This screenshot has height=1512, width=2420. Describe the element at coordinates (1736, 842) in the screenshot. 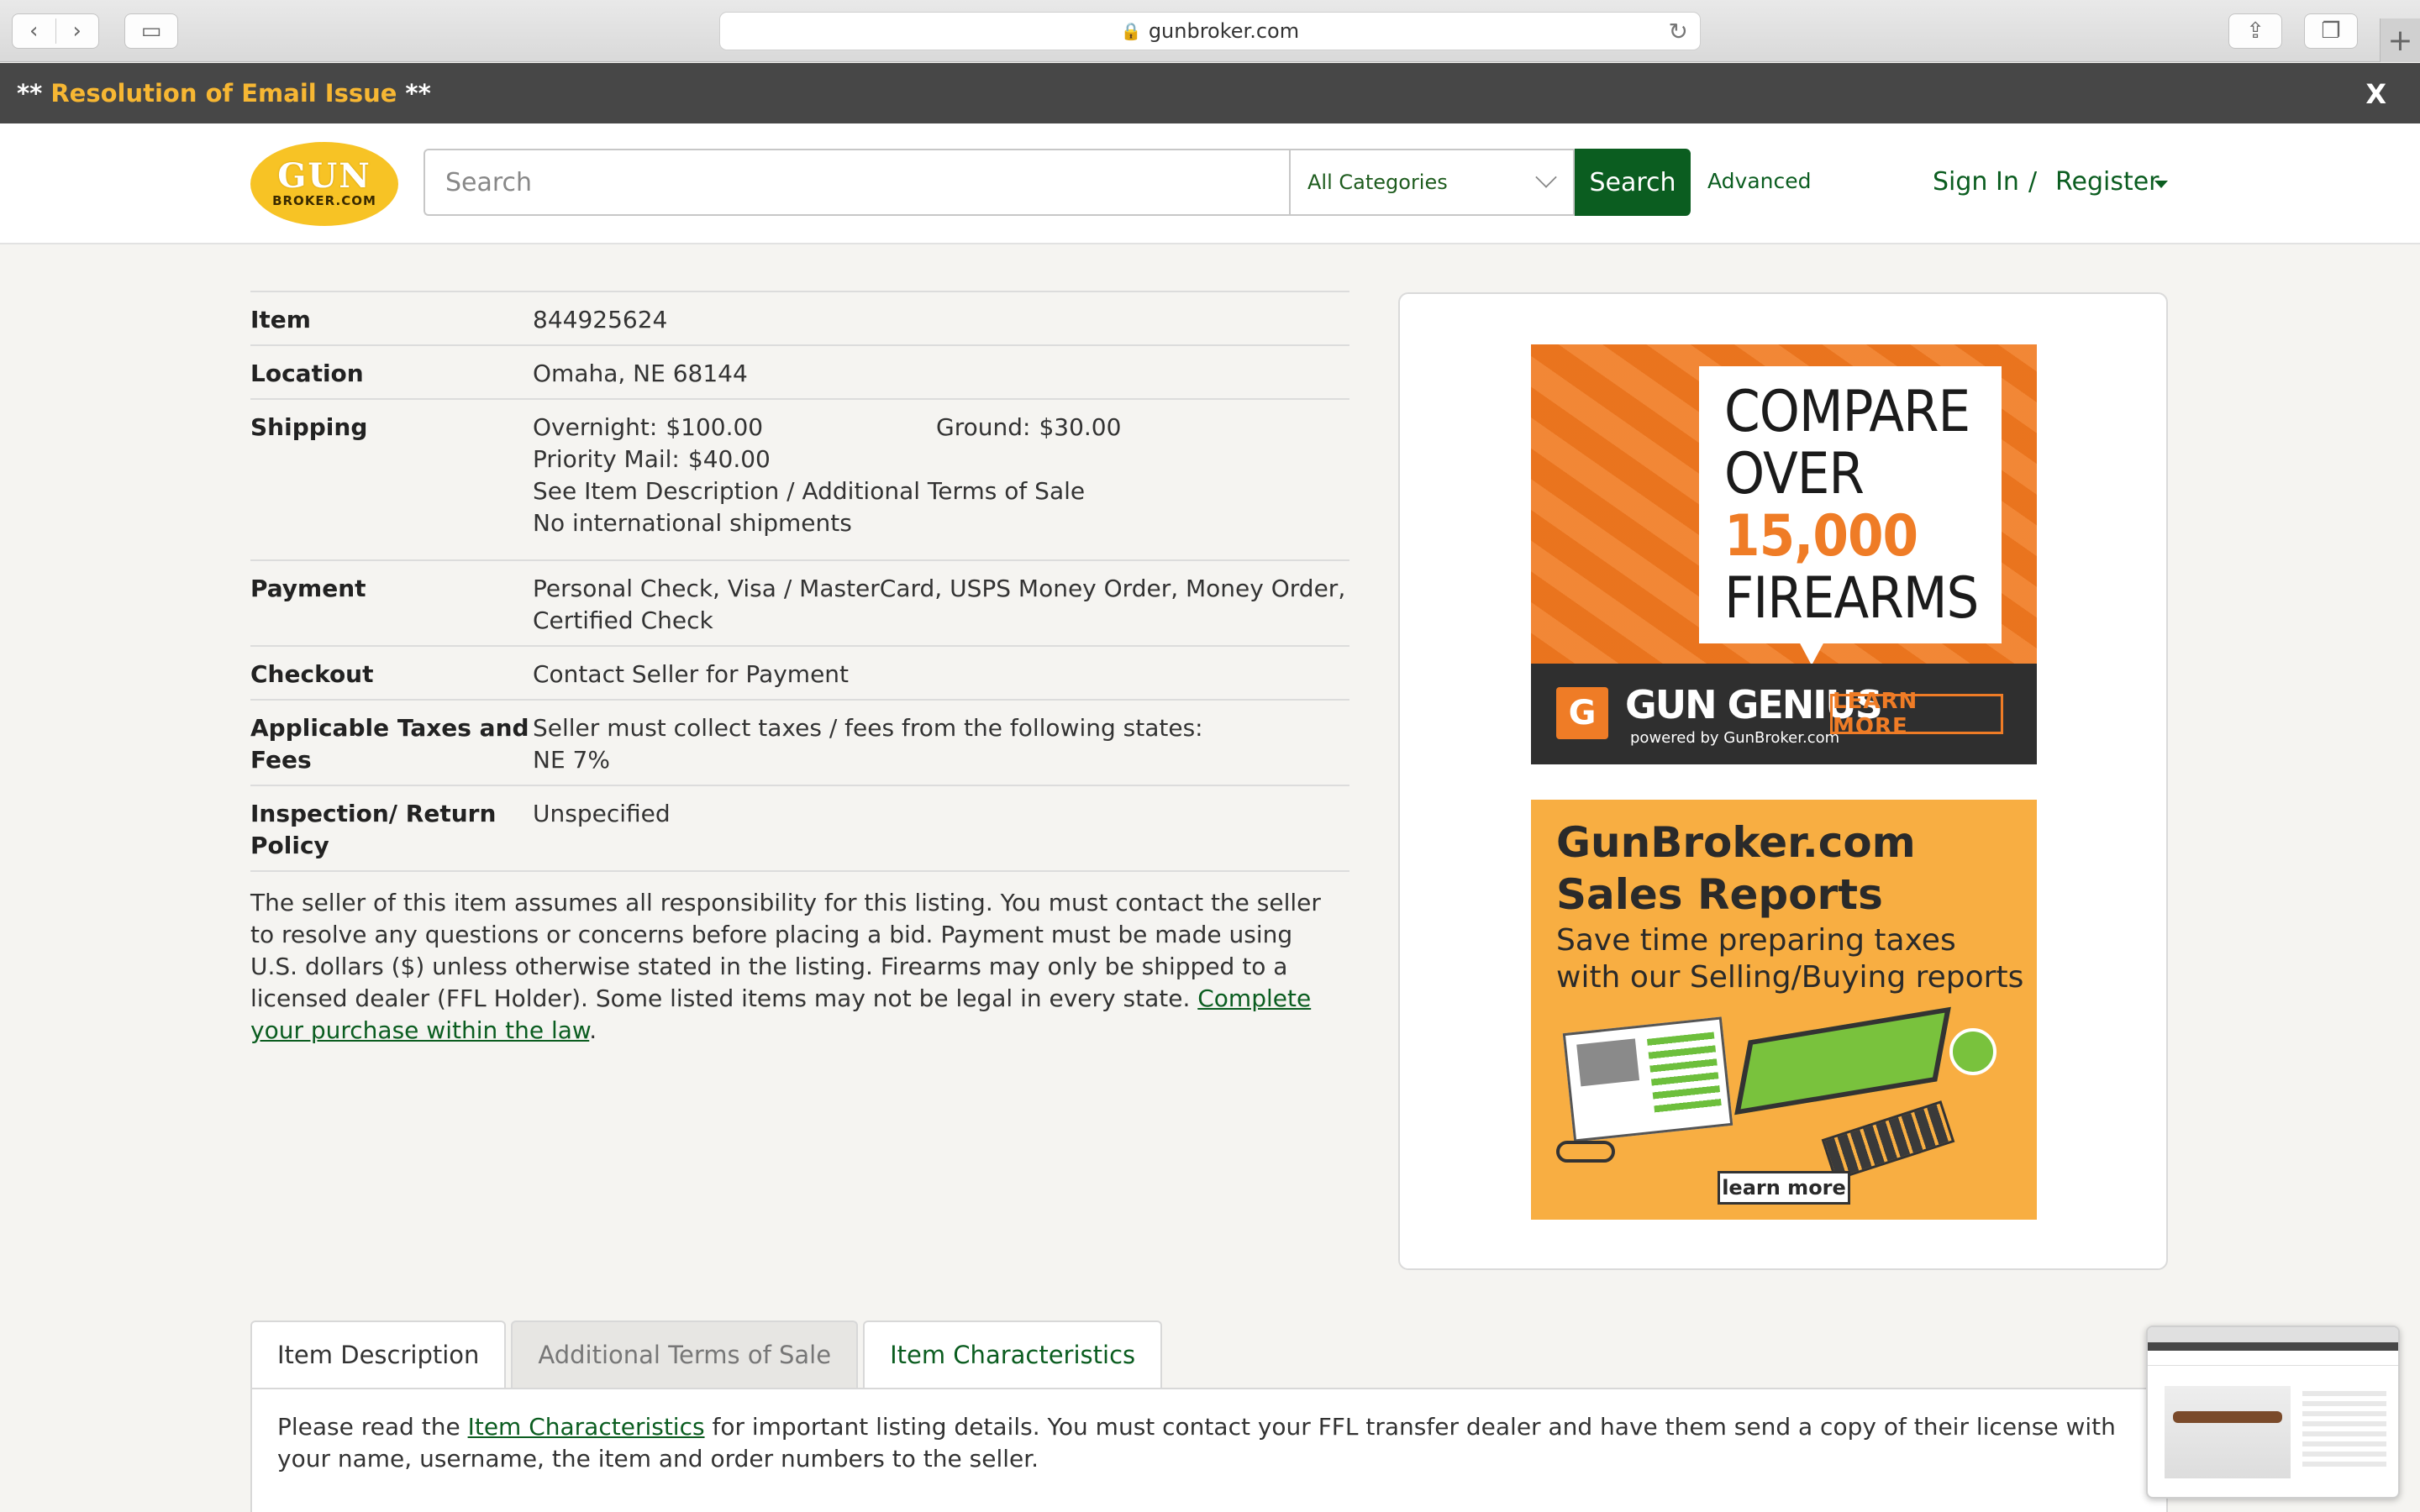

I see `ad-title-line: GunBroker.com` at that location.